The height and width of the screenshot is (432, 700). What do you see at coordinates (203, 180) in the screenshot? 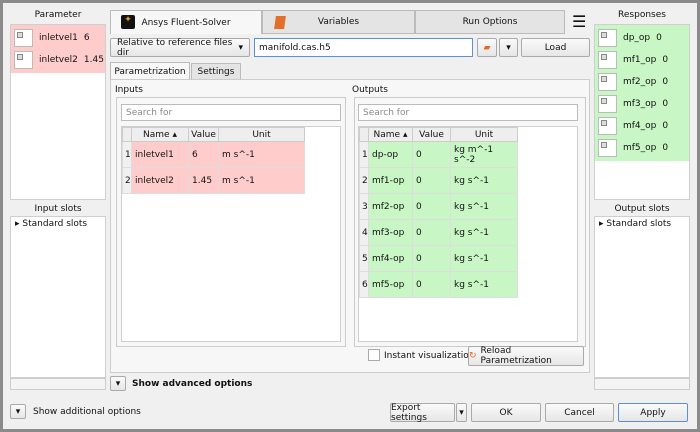
I see `cell-value: 1.45` at bounding box center [203, 180].